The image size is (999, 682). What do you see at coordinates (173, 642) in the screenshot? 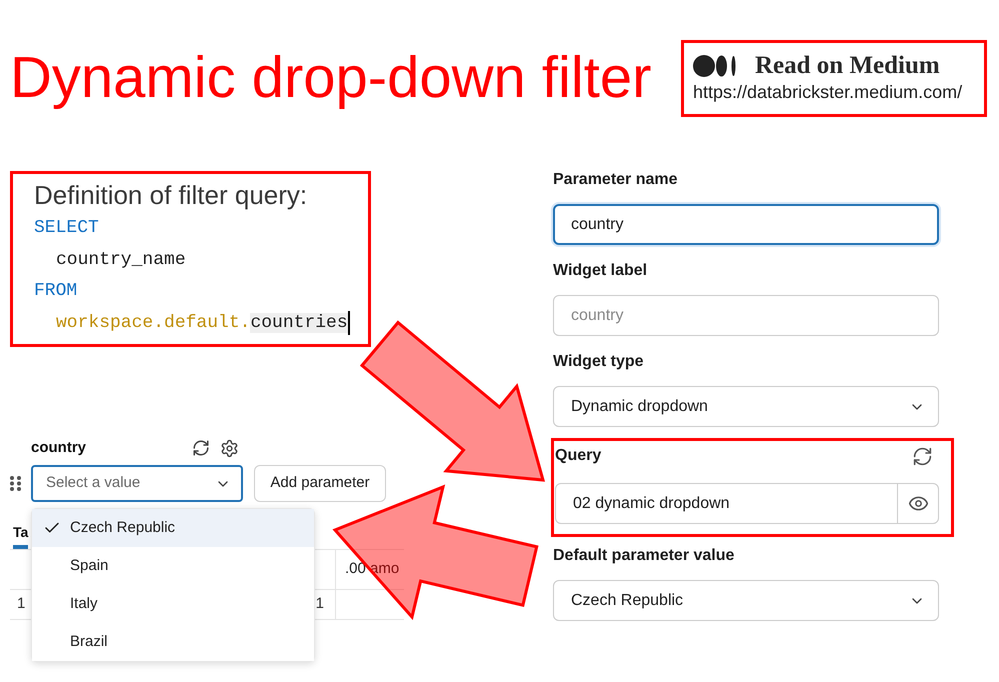
I see `dropdown-option: Brazil` at bounding box center [173, 642].